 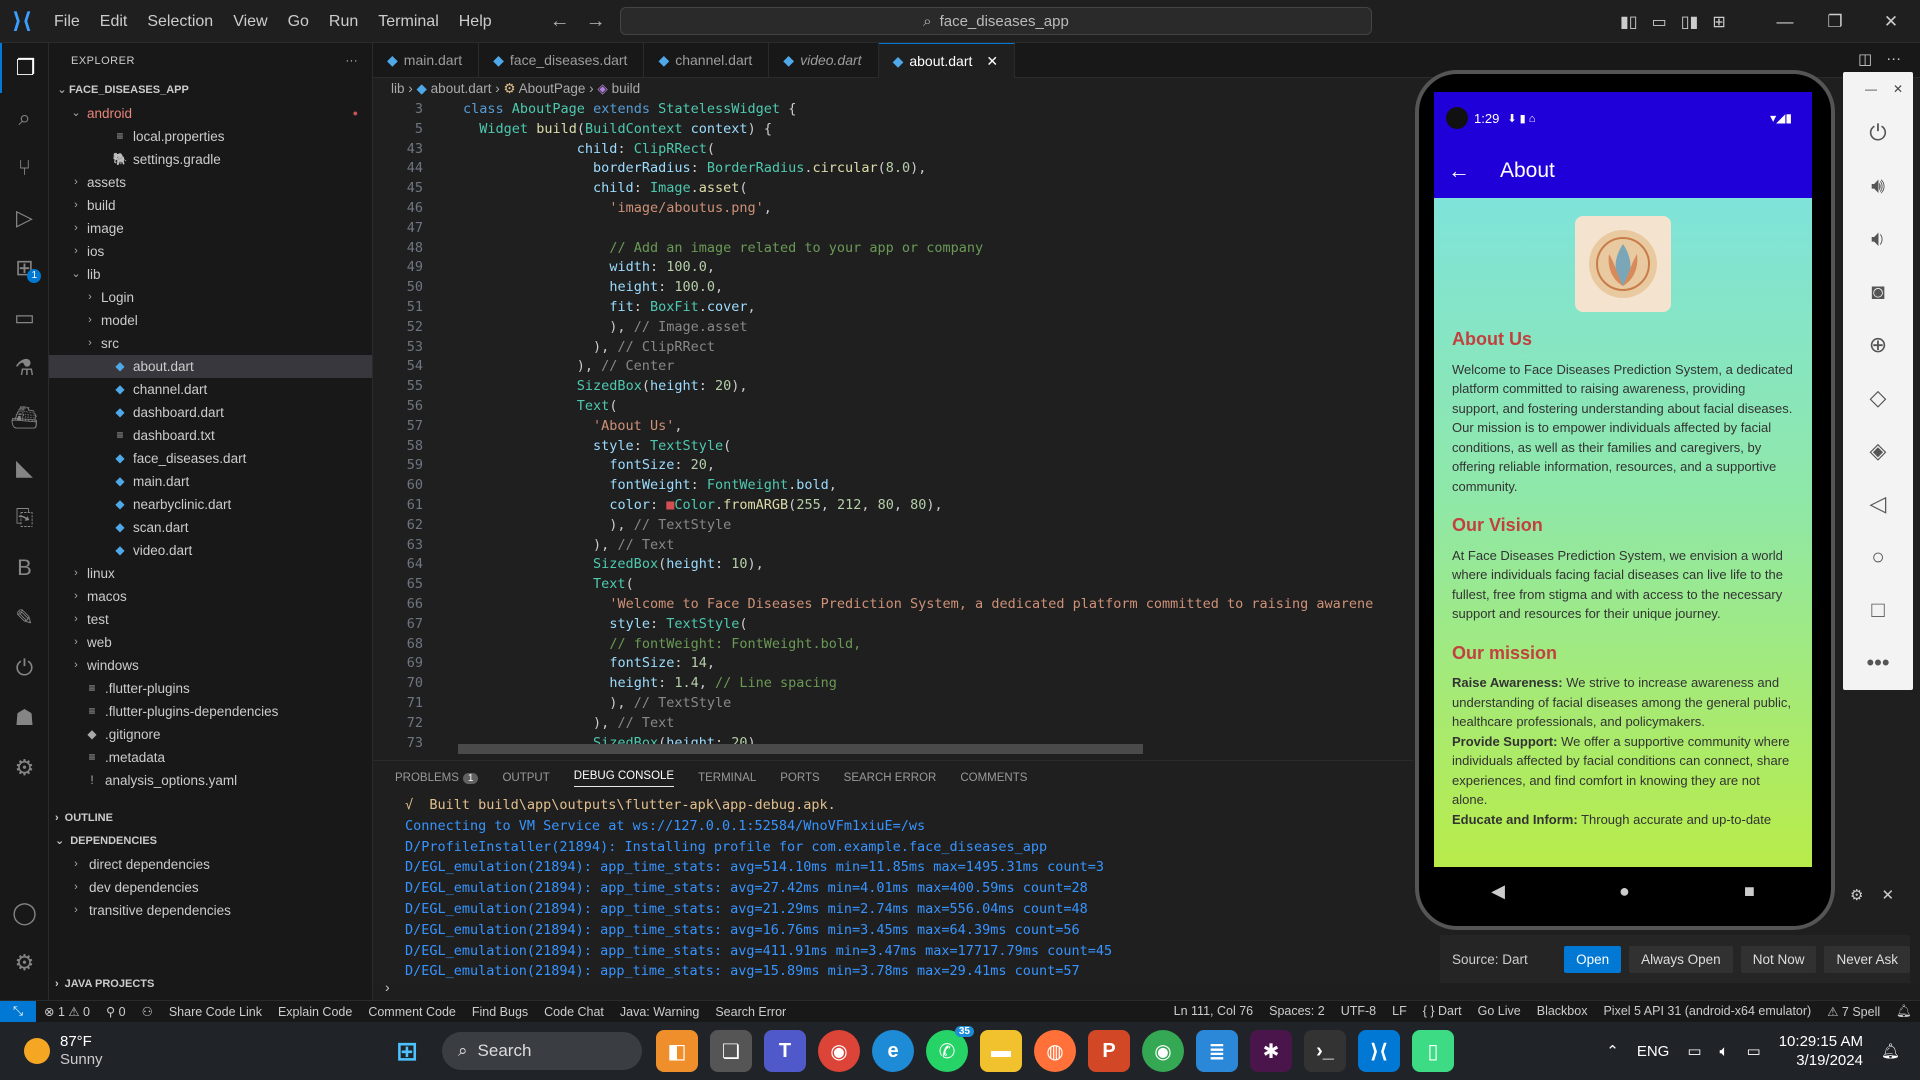 I want to click on breadcrumb-class: AboutPage, so click(x=552, y=88).